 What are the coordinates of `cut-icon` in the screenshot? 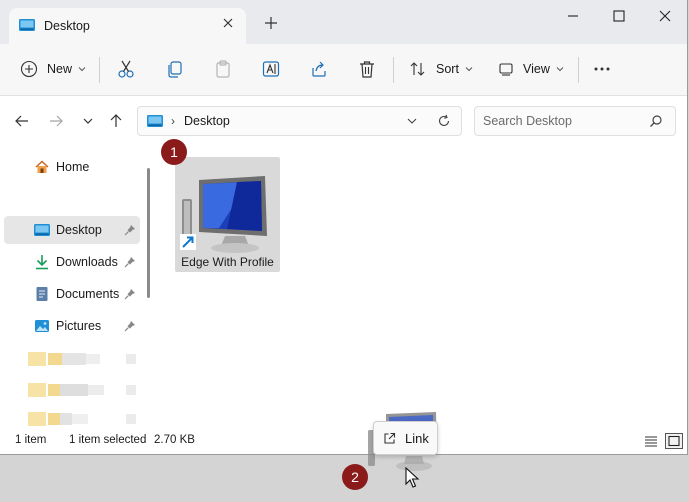 It's located at (126, 69).